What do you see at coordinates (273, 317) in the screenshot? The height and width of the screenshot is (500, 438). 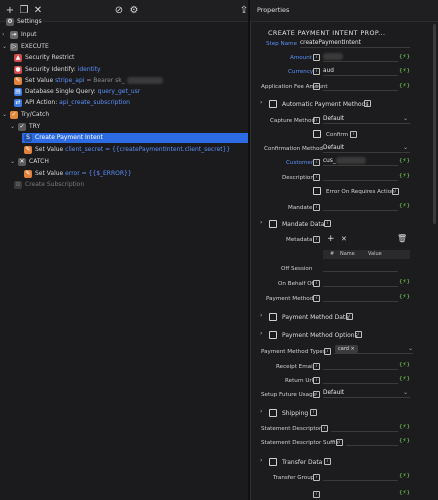 I see `payment-method-data-checkbox` at bounding box center [273, 317].